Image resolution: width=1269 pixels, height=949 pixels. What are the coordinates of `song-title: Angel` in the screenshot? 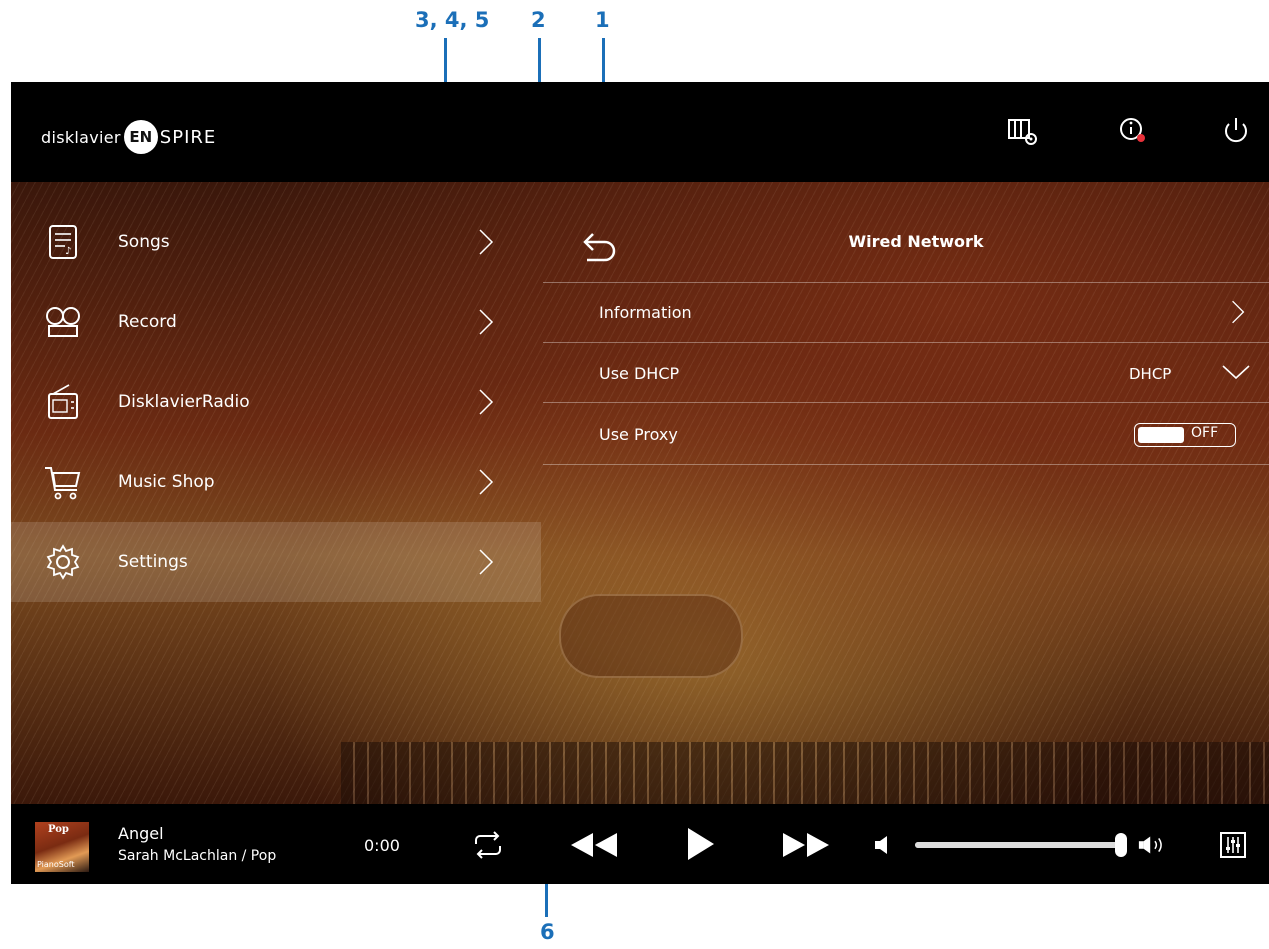 It's located at (141, 833).